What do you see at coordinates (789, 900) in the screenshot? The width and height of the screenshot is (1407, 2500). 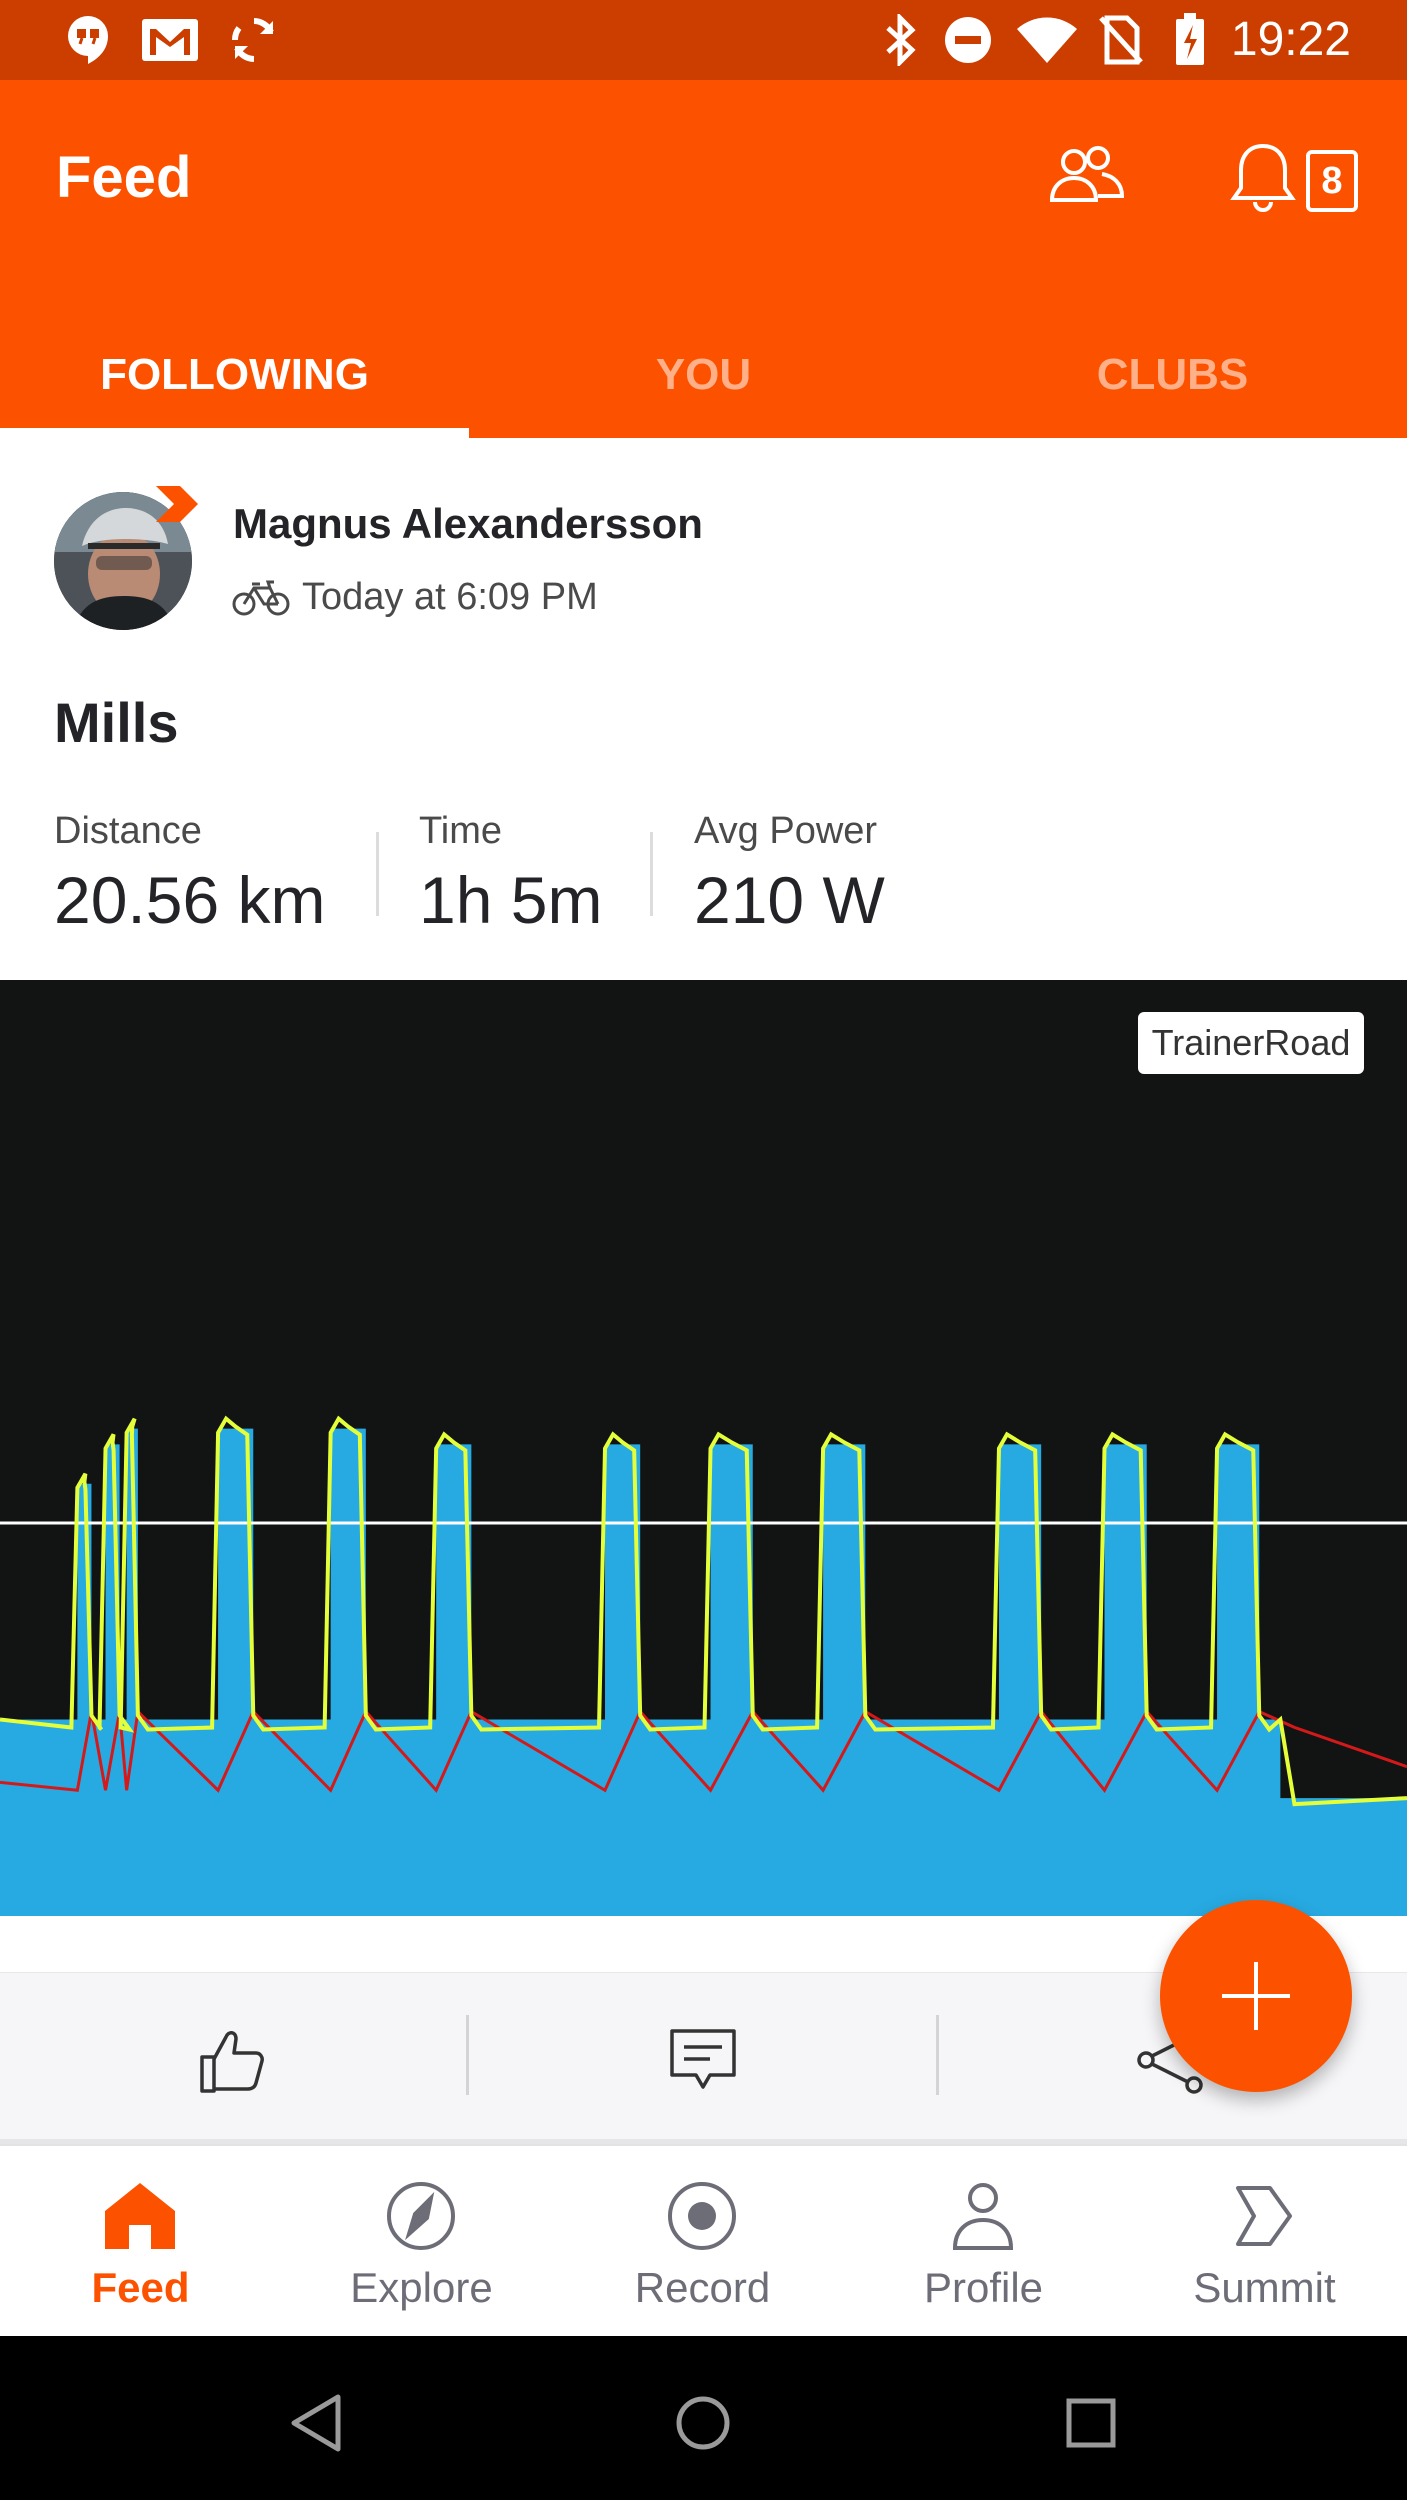 I see `stat-value-avg-power: 210 W` at bounding box center [789, 900].